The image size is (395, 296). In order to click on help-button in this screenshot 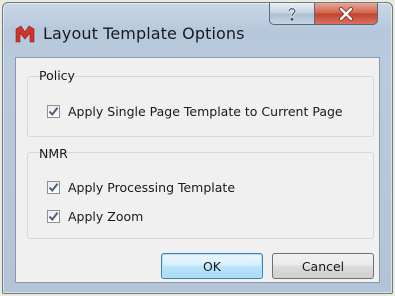, I will do `click(292, 14)`.